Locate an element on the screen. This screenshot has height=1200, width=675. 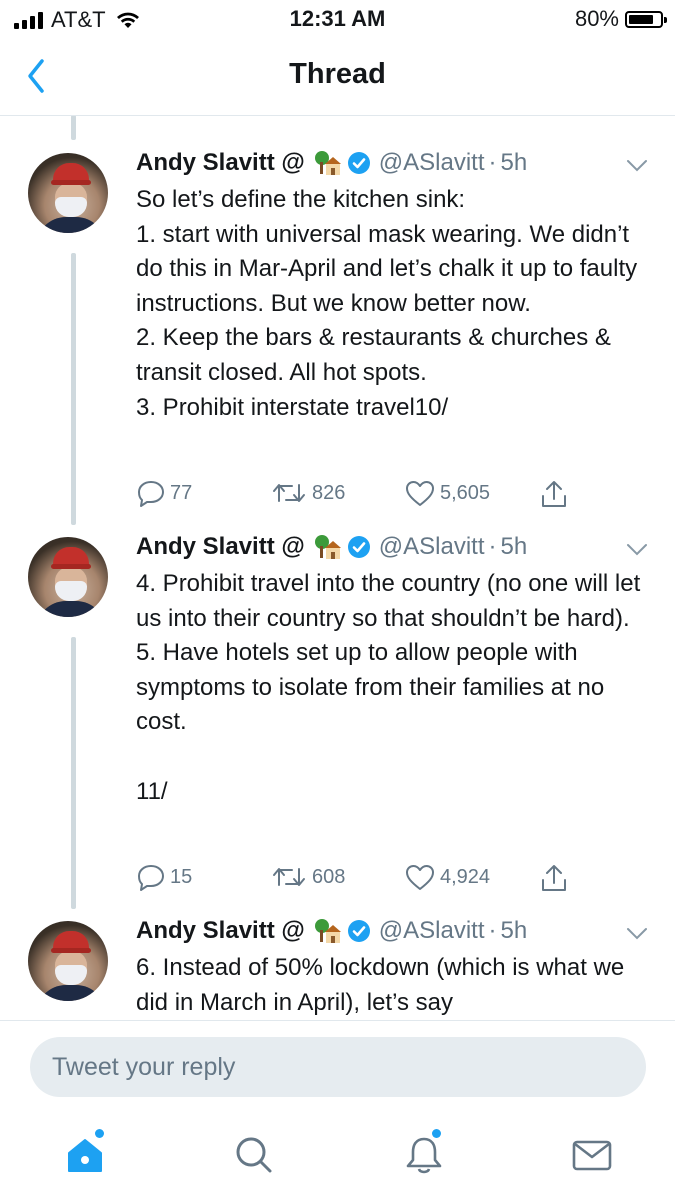
status-time: 12:31 AM is located at coordinates (337, 18).